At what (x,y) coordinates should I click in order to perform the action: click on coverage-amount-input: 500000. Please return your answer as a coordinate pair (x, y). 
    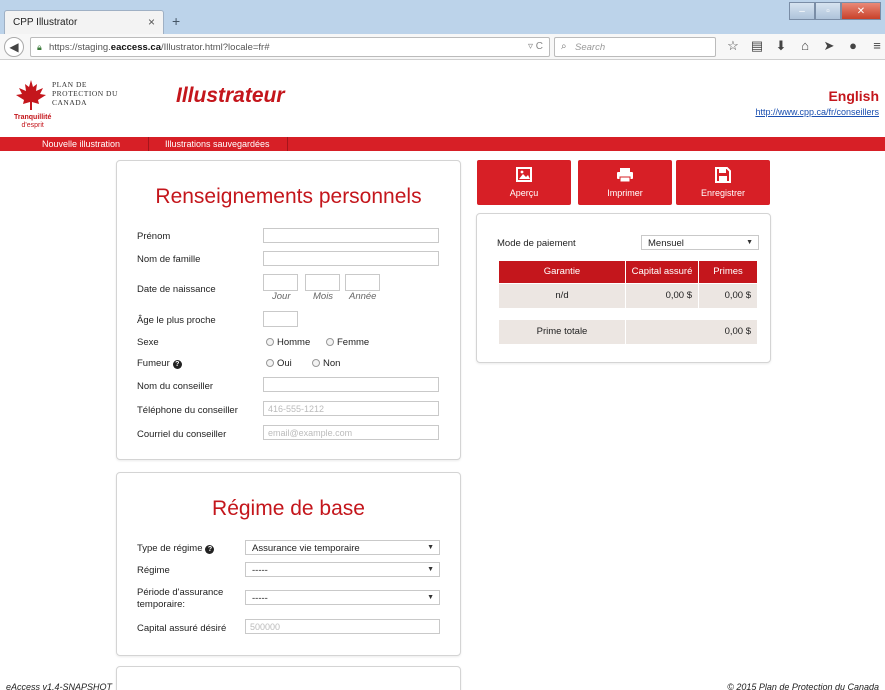
    Looking at the image, I should click on (342, 626).